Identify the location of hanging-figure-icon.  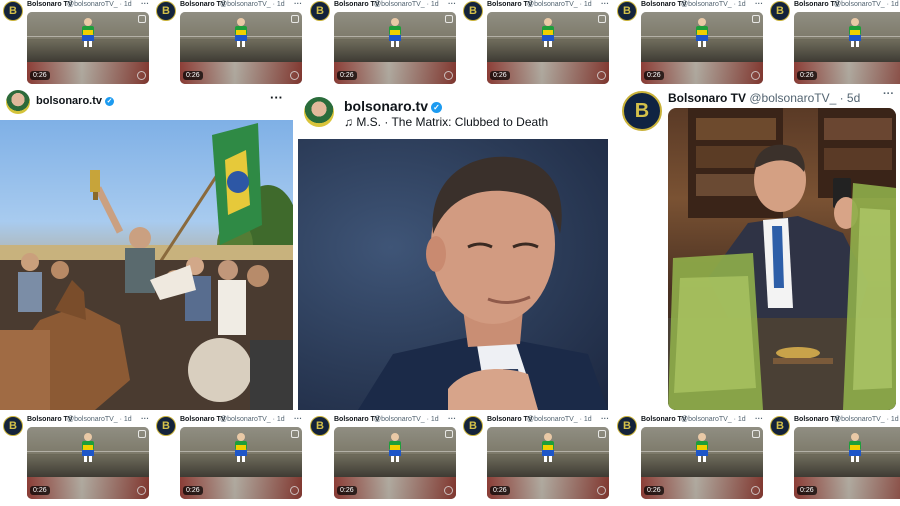
(88, 448).